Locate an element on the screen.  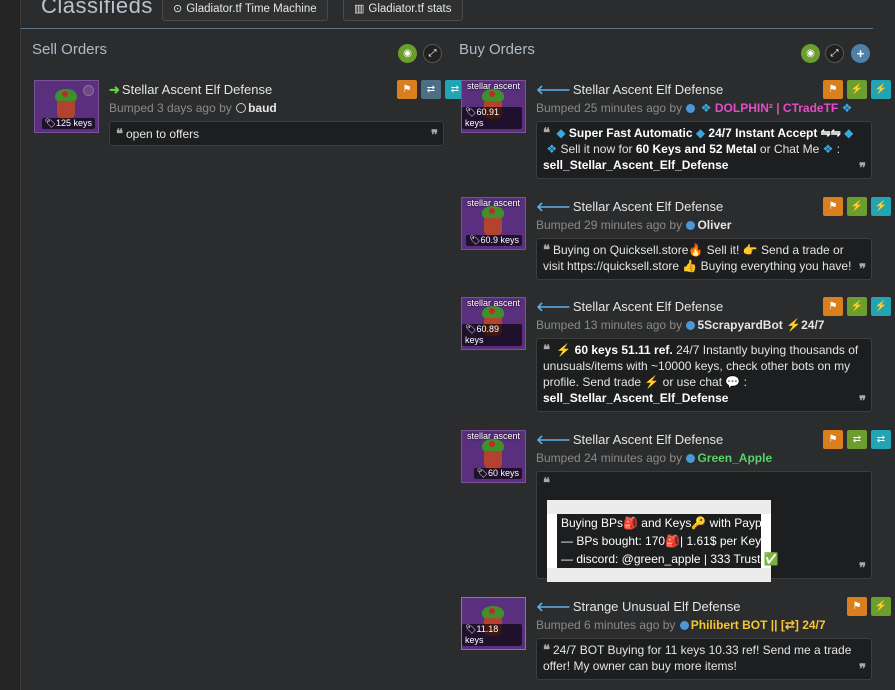
add-listing-button: + is located at coordinates (860, 53).